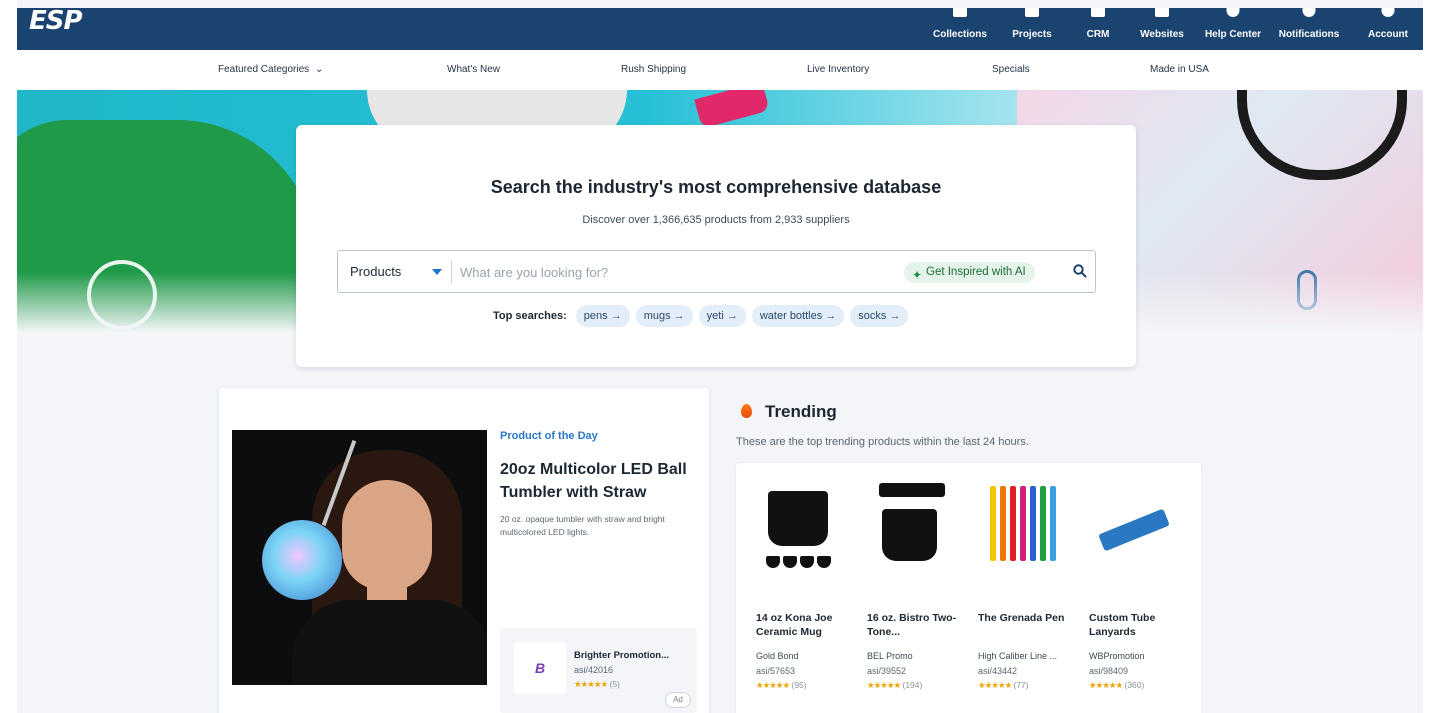  What do you see at coordinates (798, 316) in the screenshot?
I see `top-search-chip: water bottles →` at bounding box center [798, 316].